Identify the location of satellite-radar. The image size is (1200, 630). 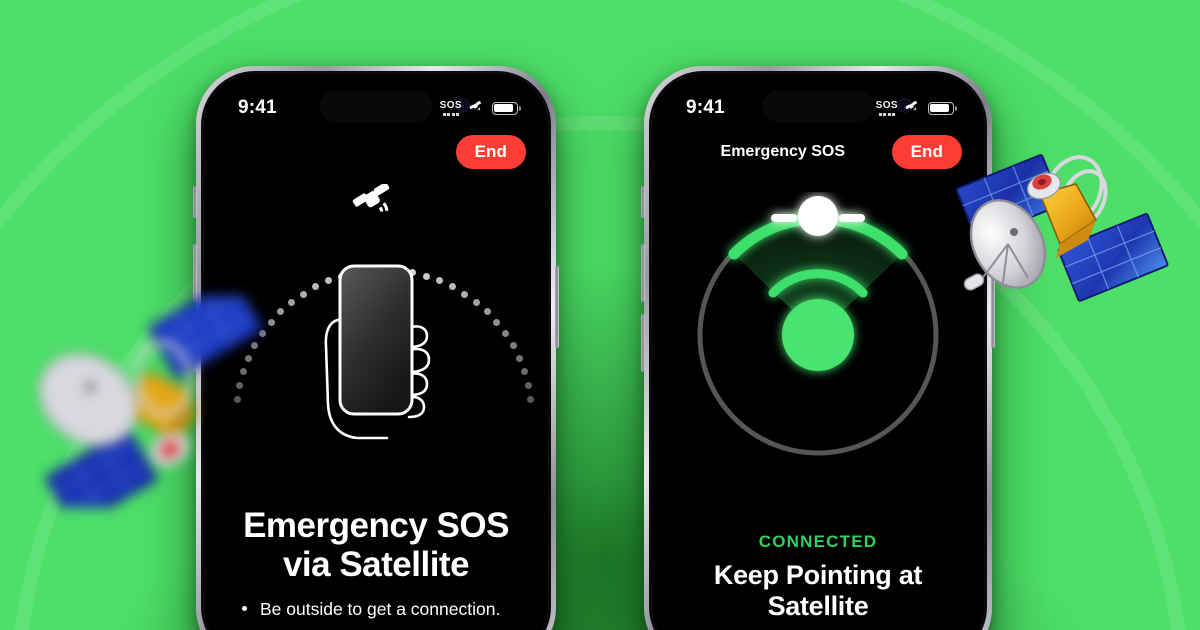
(818, 326).